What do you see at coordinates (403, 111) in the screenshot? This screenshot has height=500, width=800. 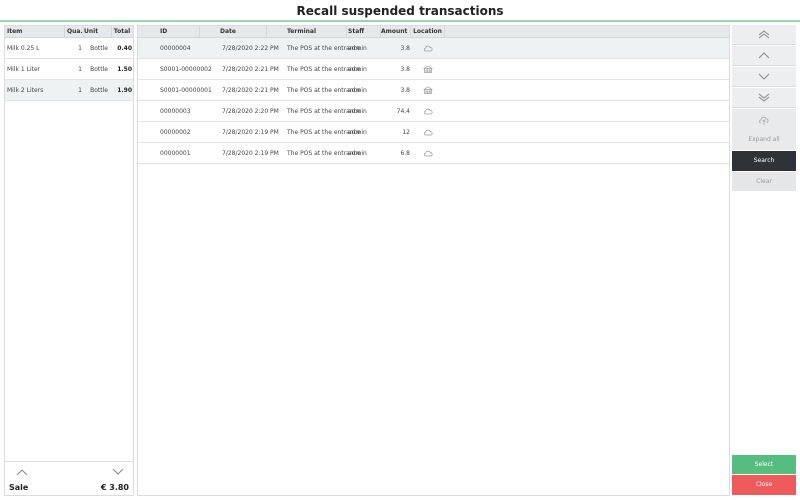 I see `transaction-cell-amount: 74.4` at bounding box center [403, 111].